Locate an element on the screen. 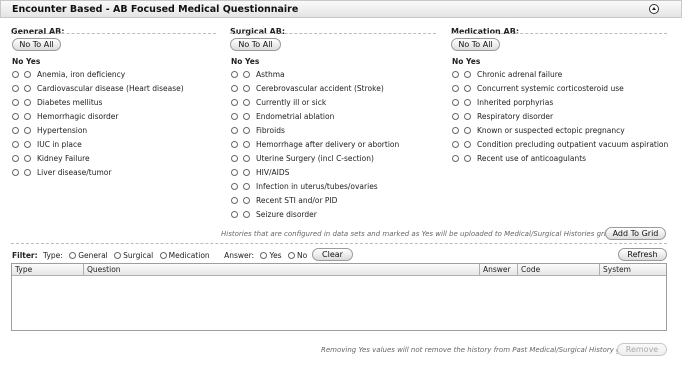 The image size is (684, 366). column-type: Type is located at coordinates (48, 269).